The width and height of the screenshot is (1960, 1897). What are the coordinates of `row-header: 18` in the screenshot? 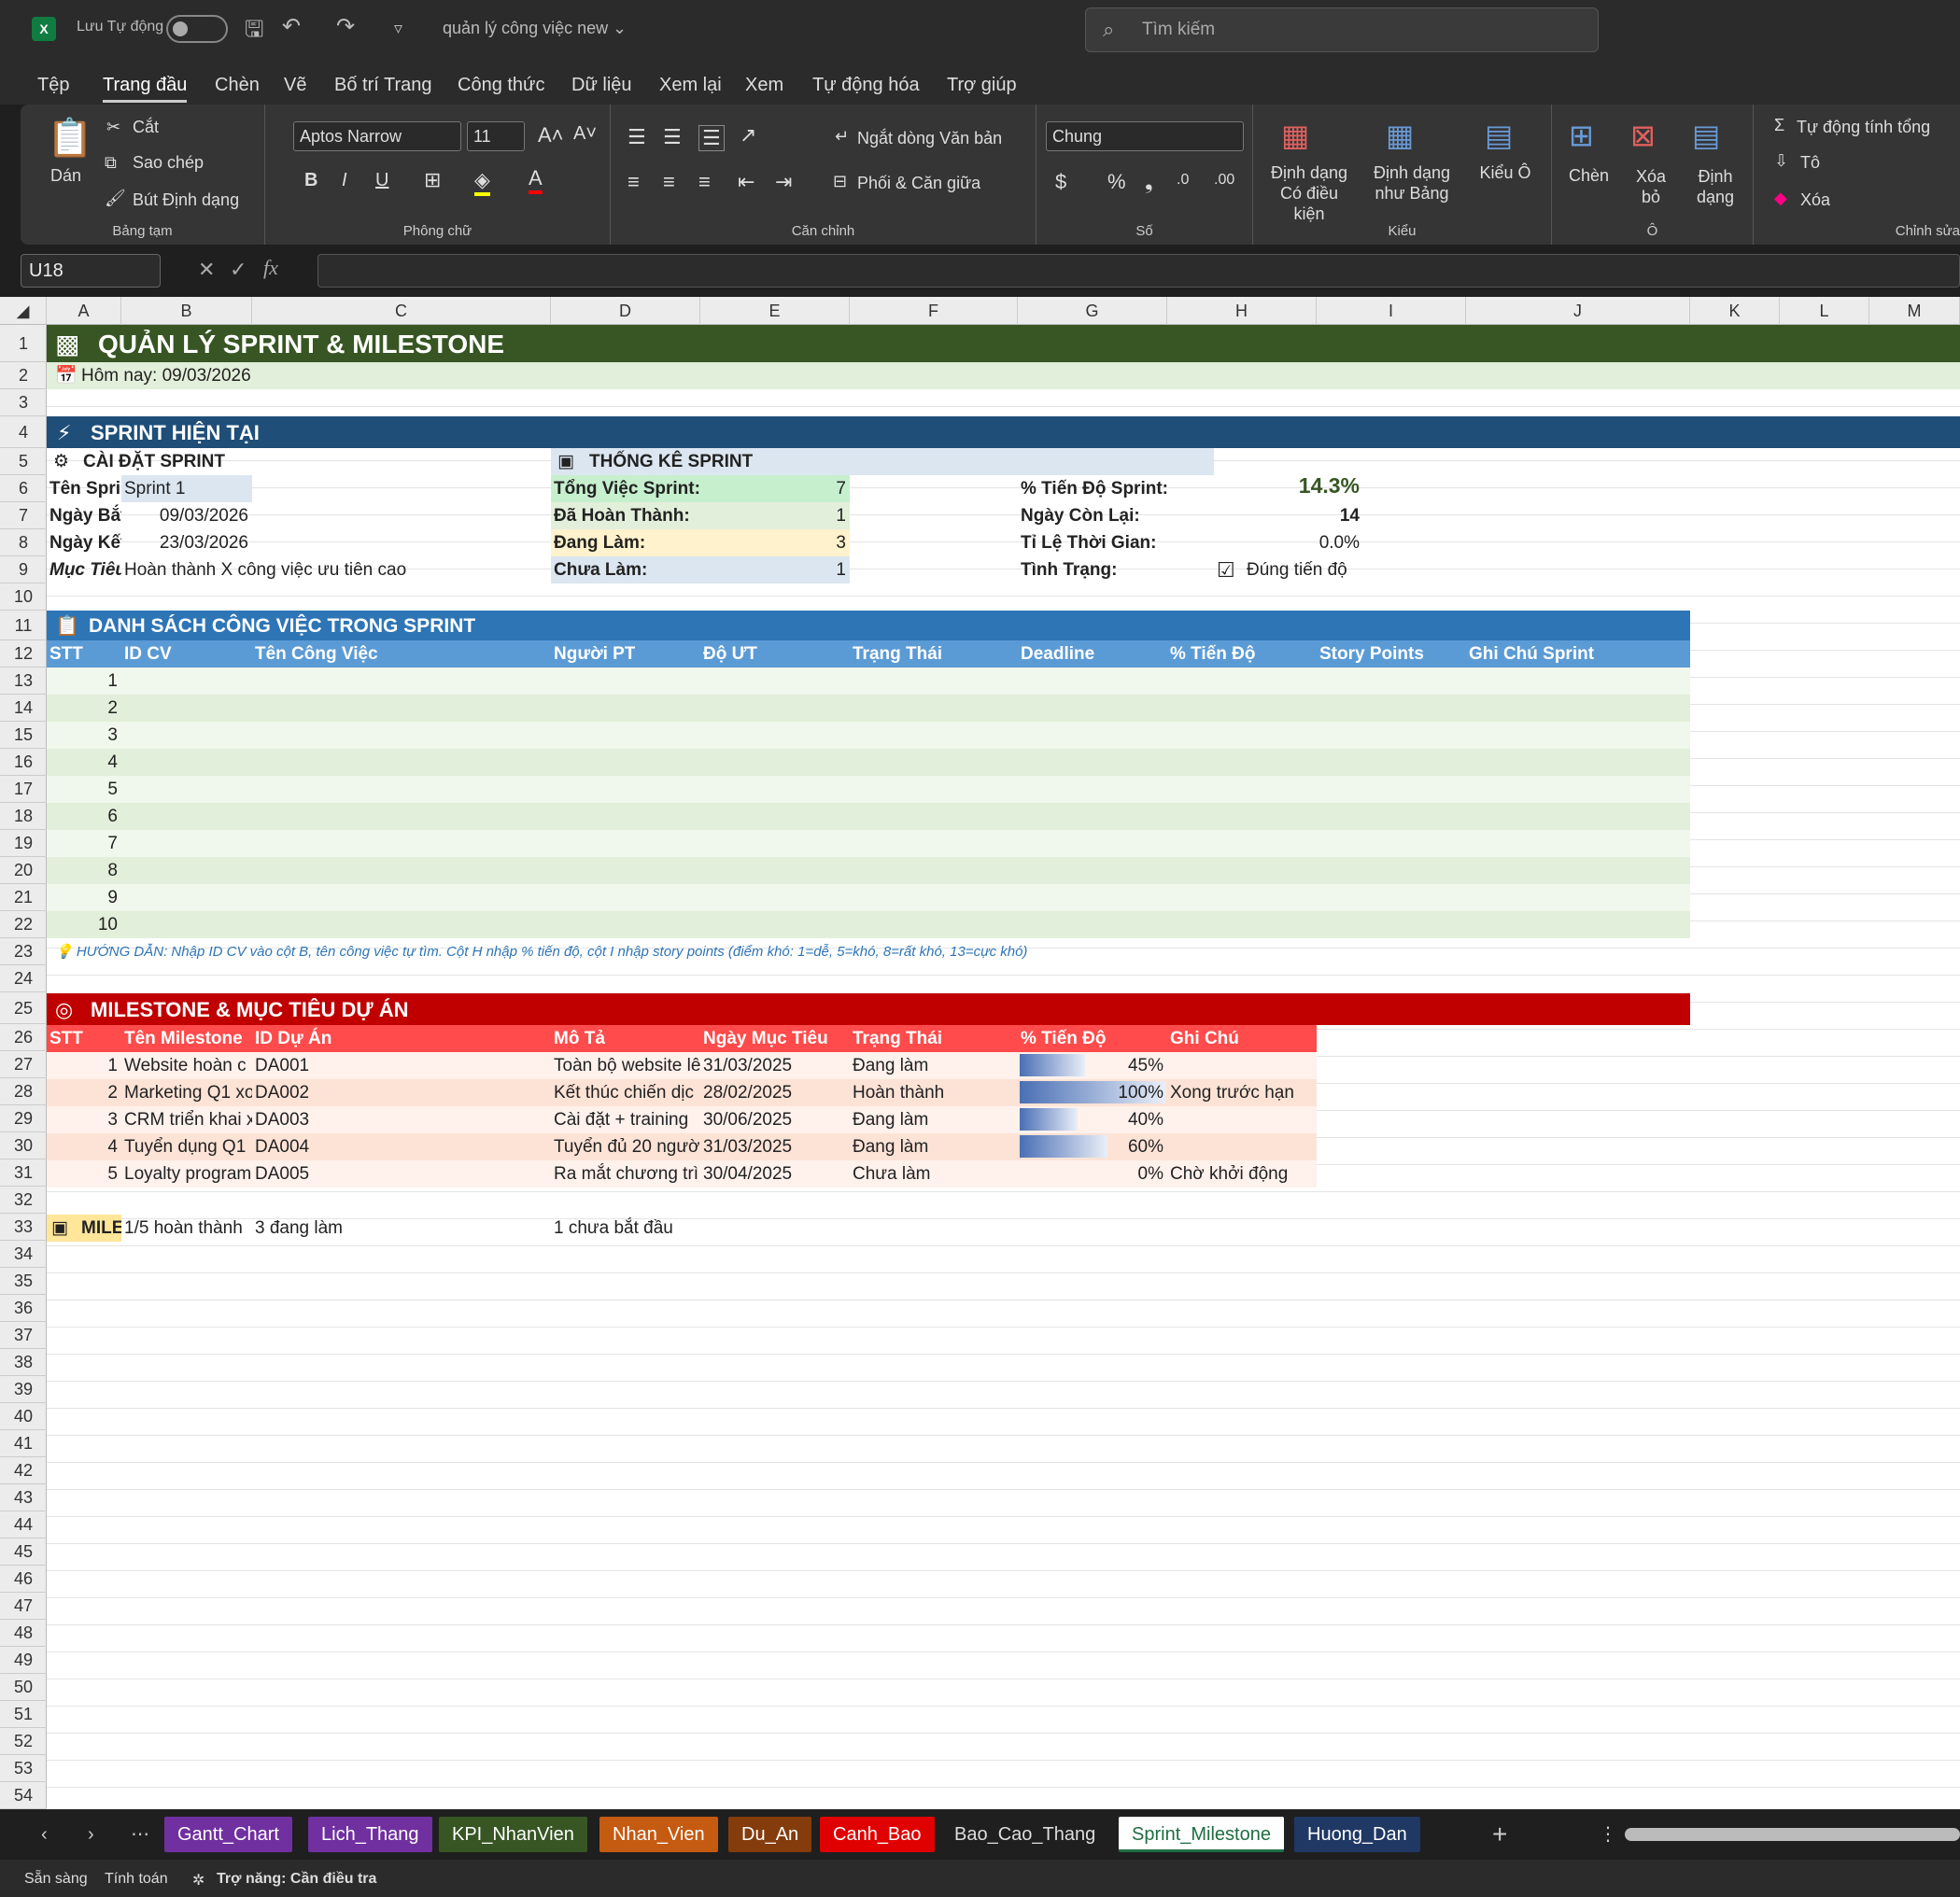 It's located at (23, 816).